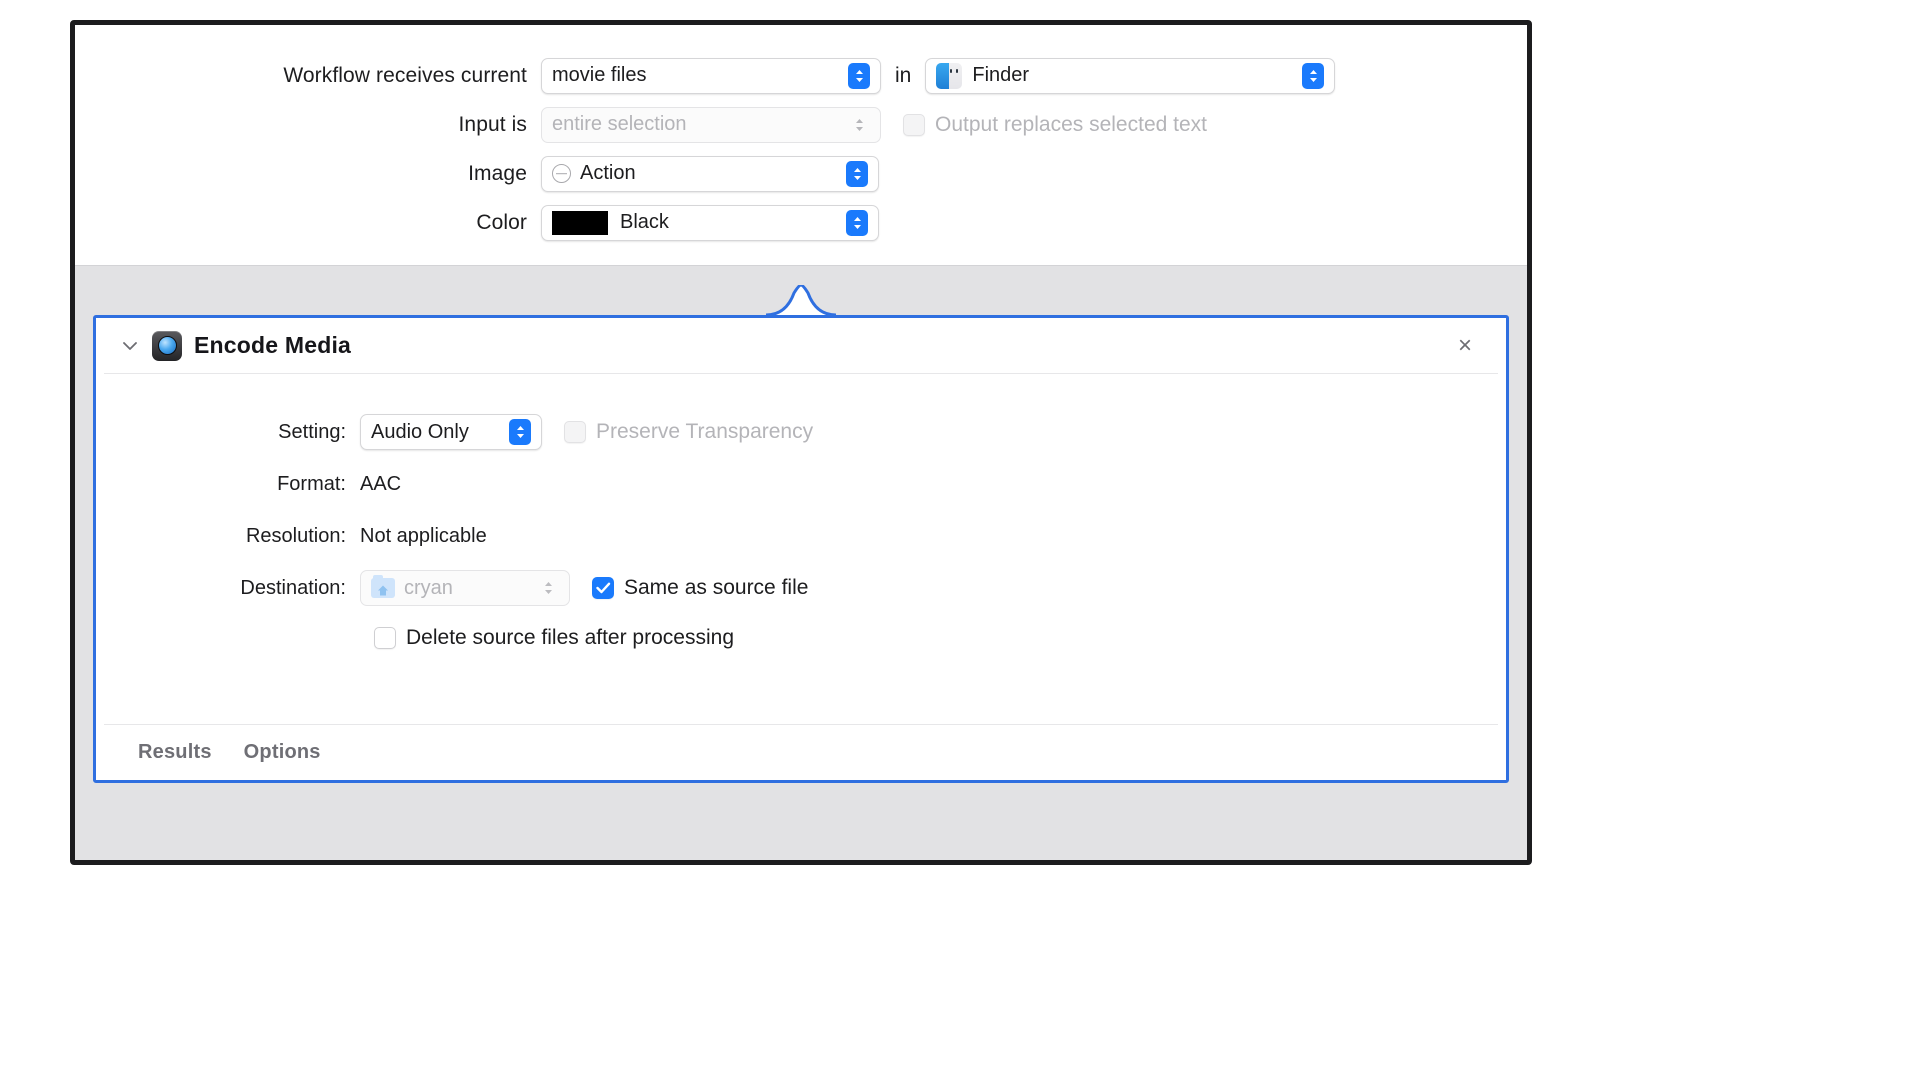  Describe the element at coordinates (311, 483) in the screenshot. I see `format-label: Format:` at that location.